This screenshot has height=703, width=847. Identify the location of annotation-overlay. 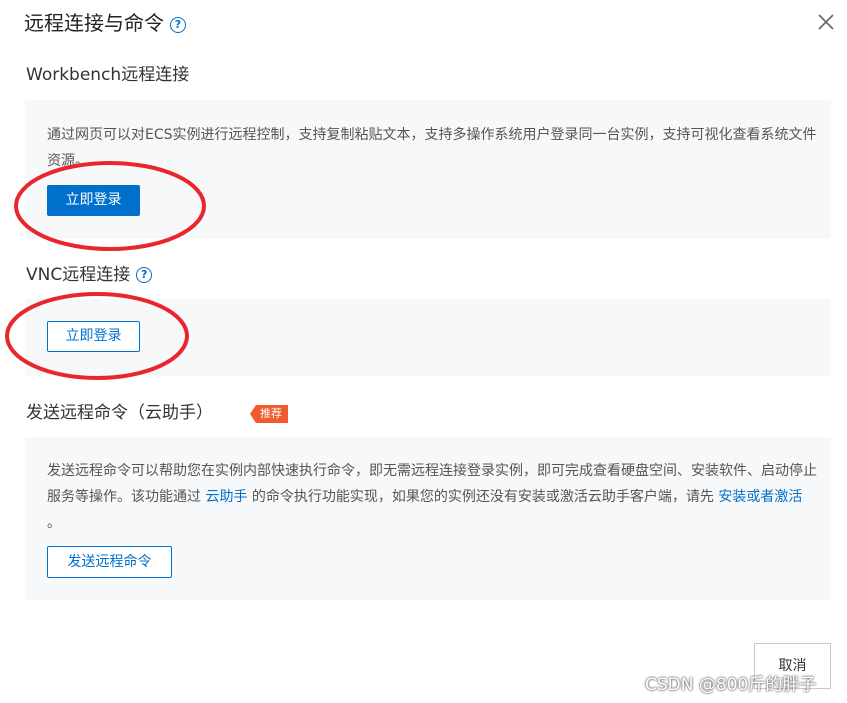
(105, 270).